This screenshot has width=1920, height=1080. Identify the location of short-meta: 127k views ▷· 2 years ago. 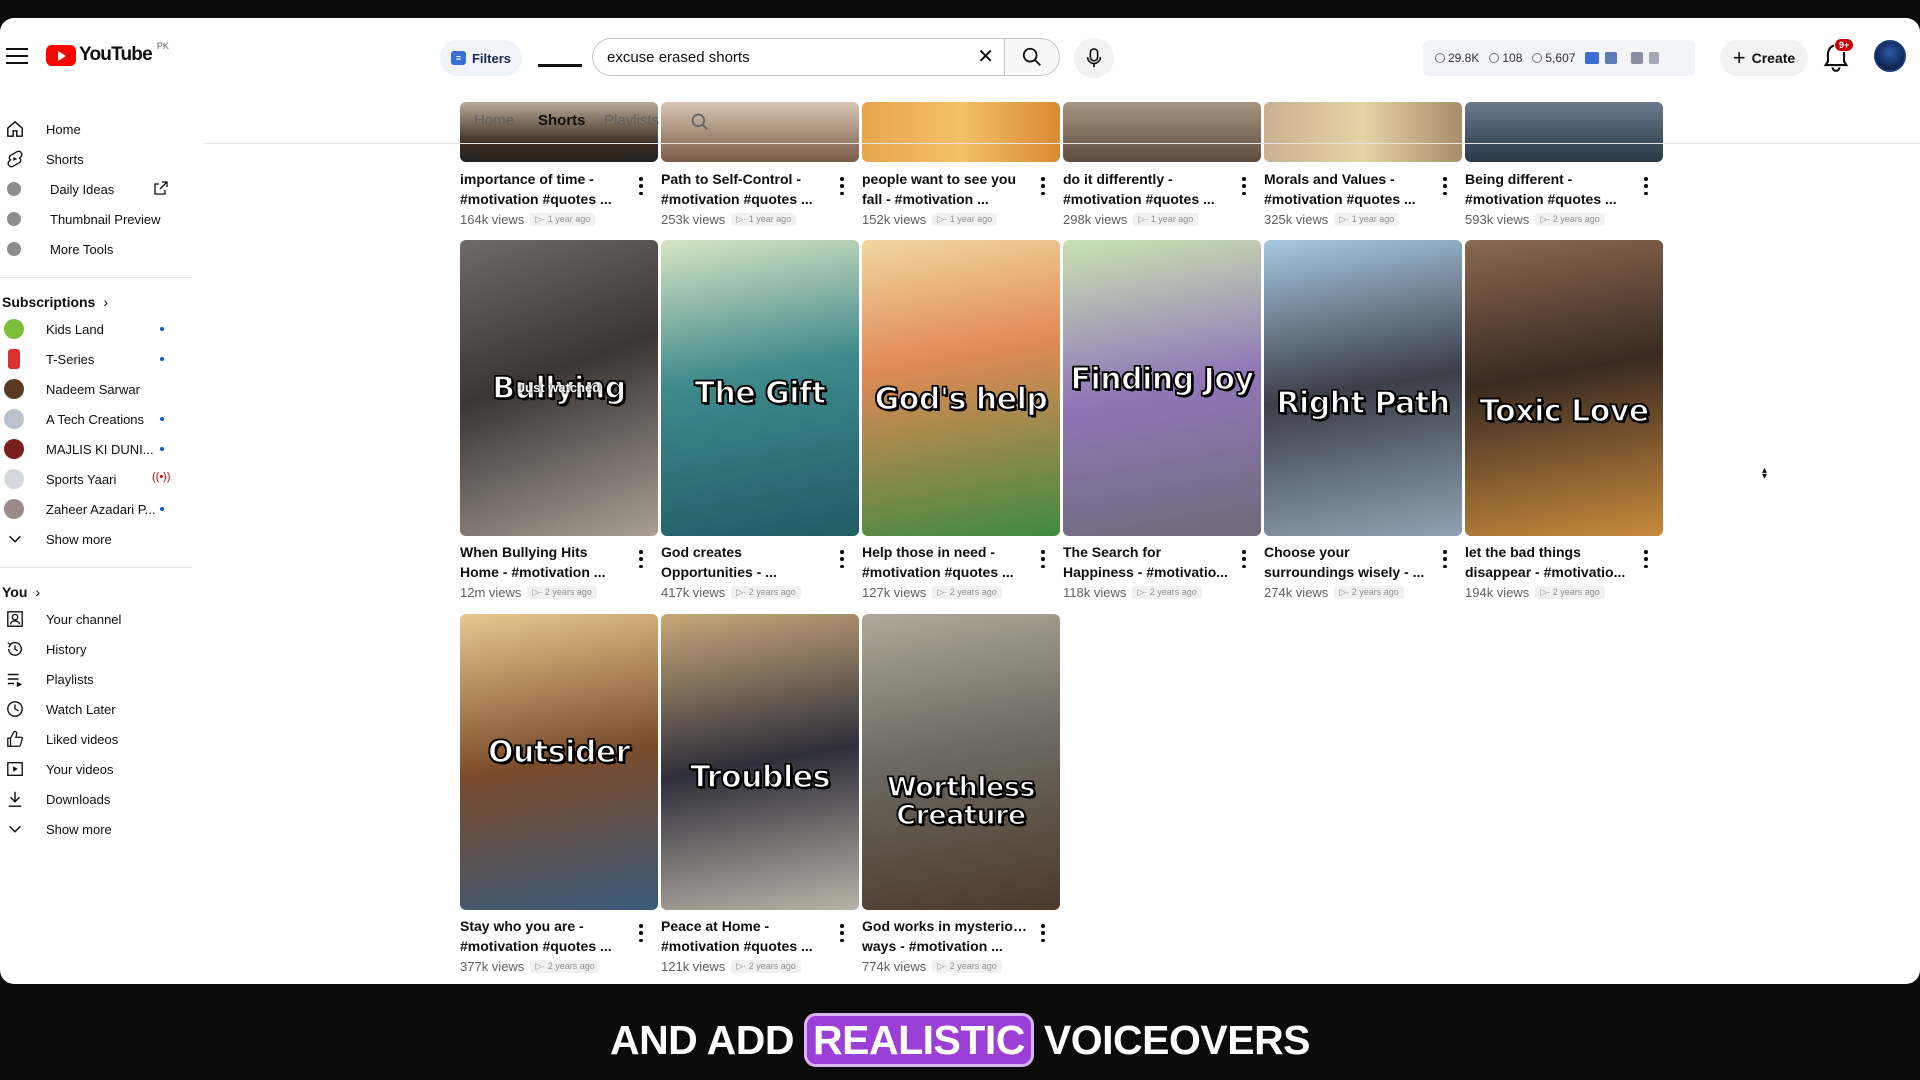
(961, 592).